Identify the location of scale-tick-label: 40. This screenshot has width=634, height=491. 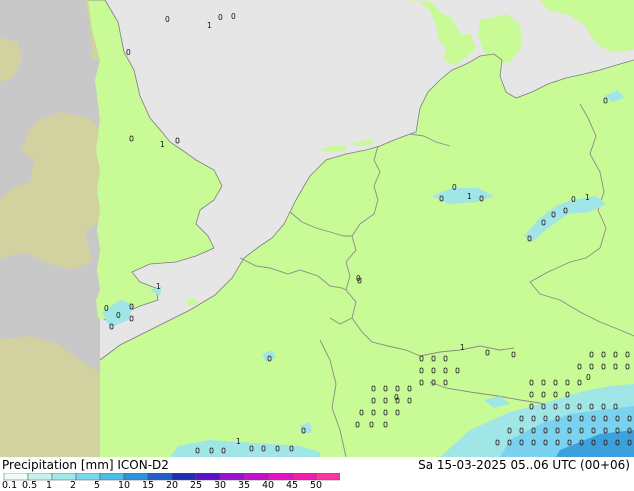
(268, 485).